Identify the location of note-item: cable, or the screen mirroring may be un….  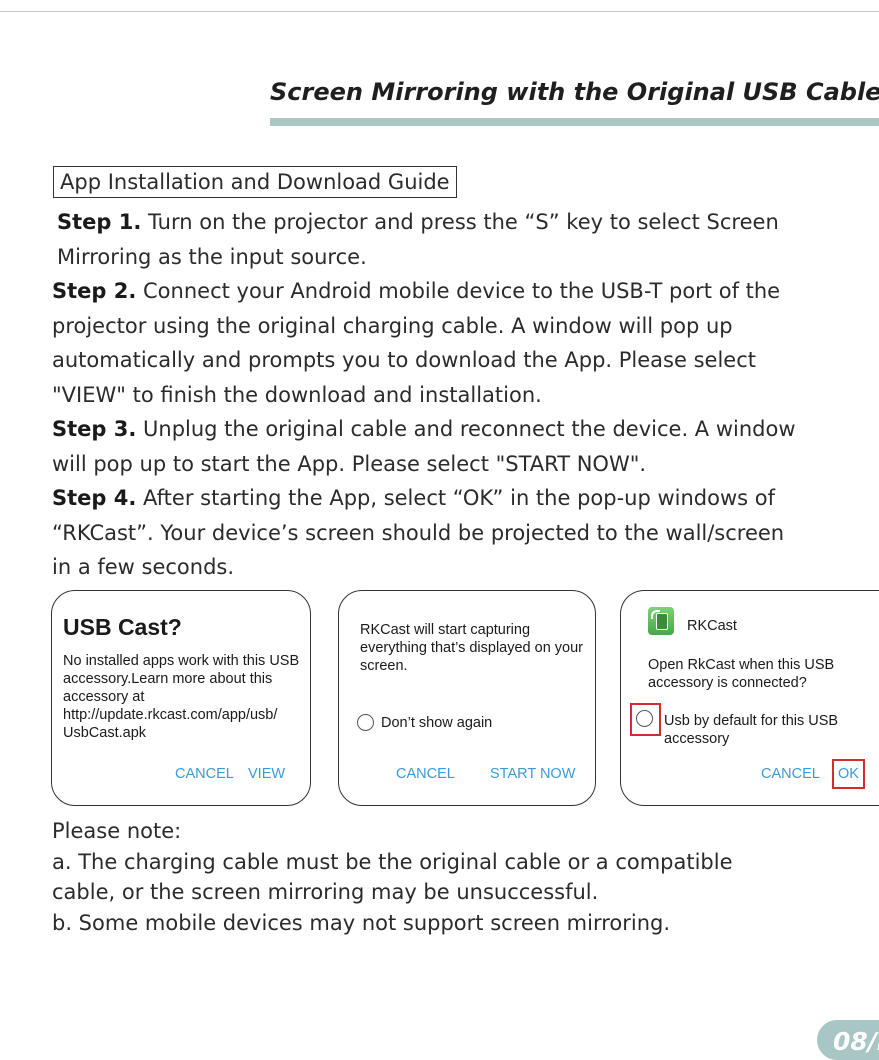
(325, 892).